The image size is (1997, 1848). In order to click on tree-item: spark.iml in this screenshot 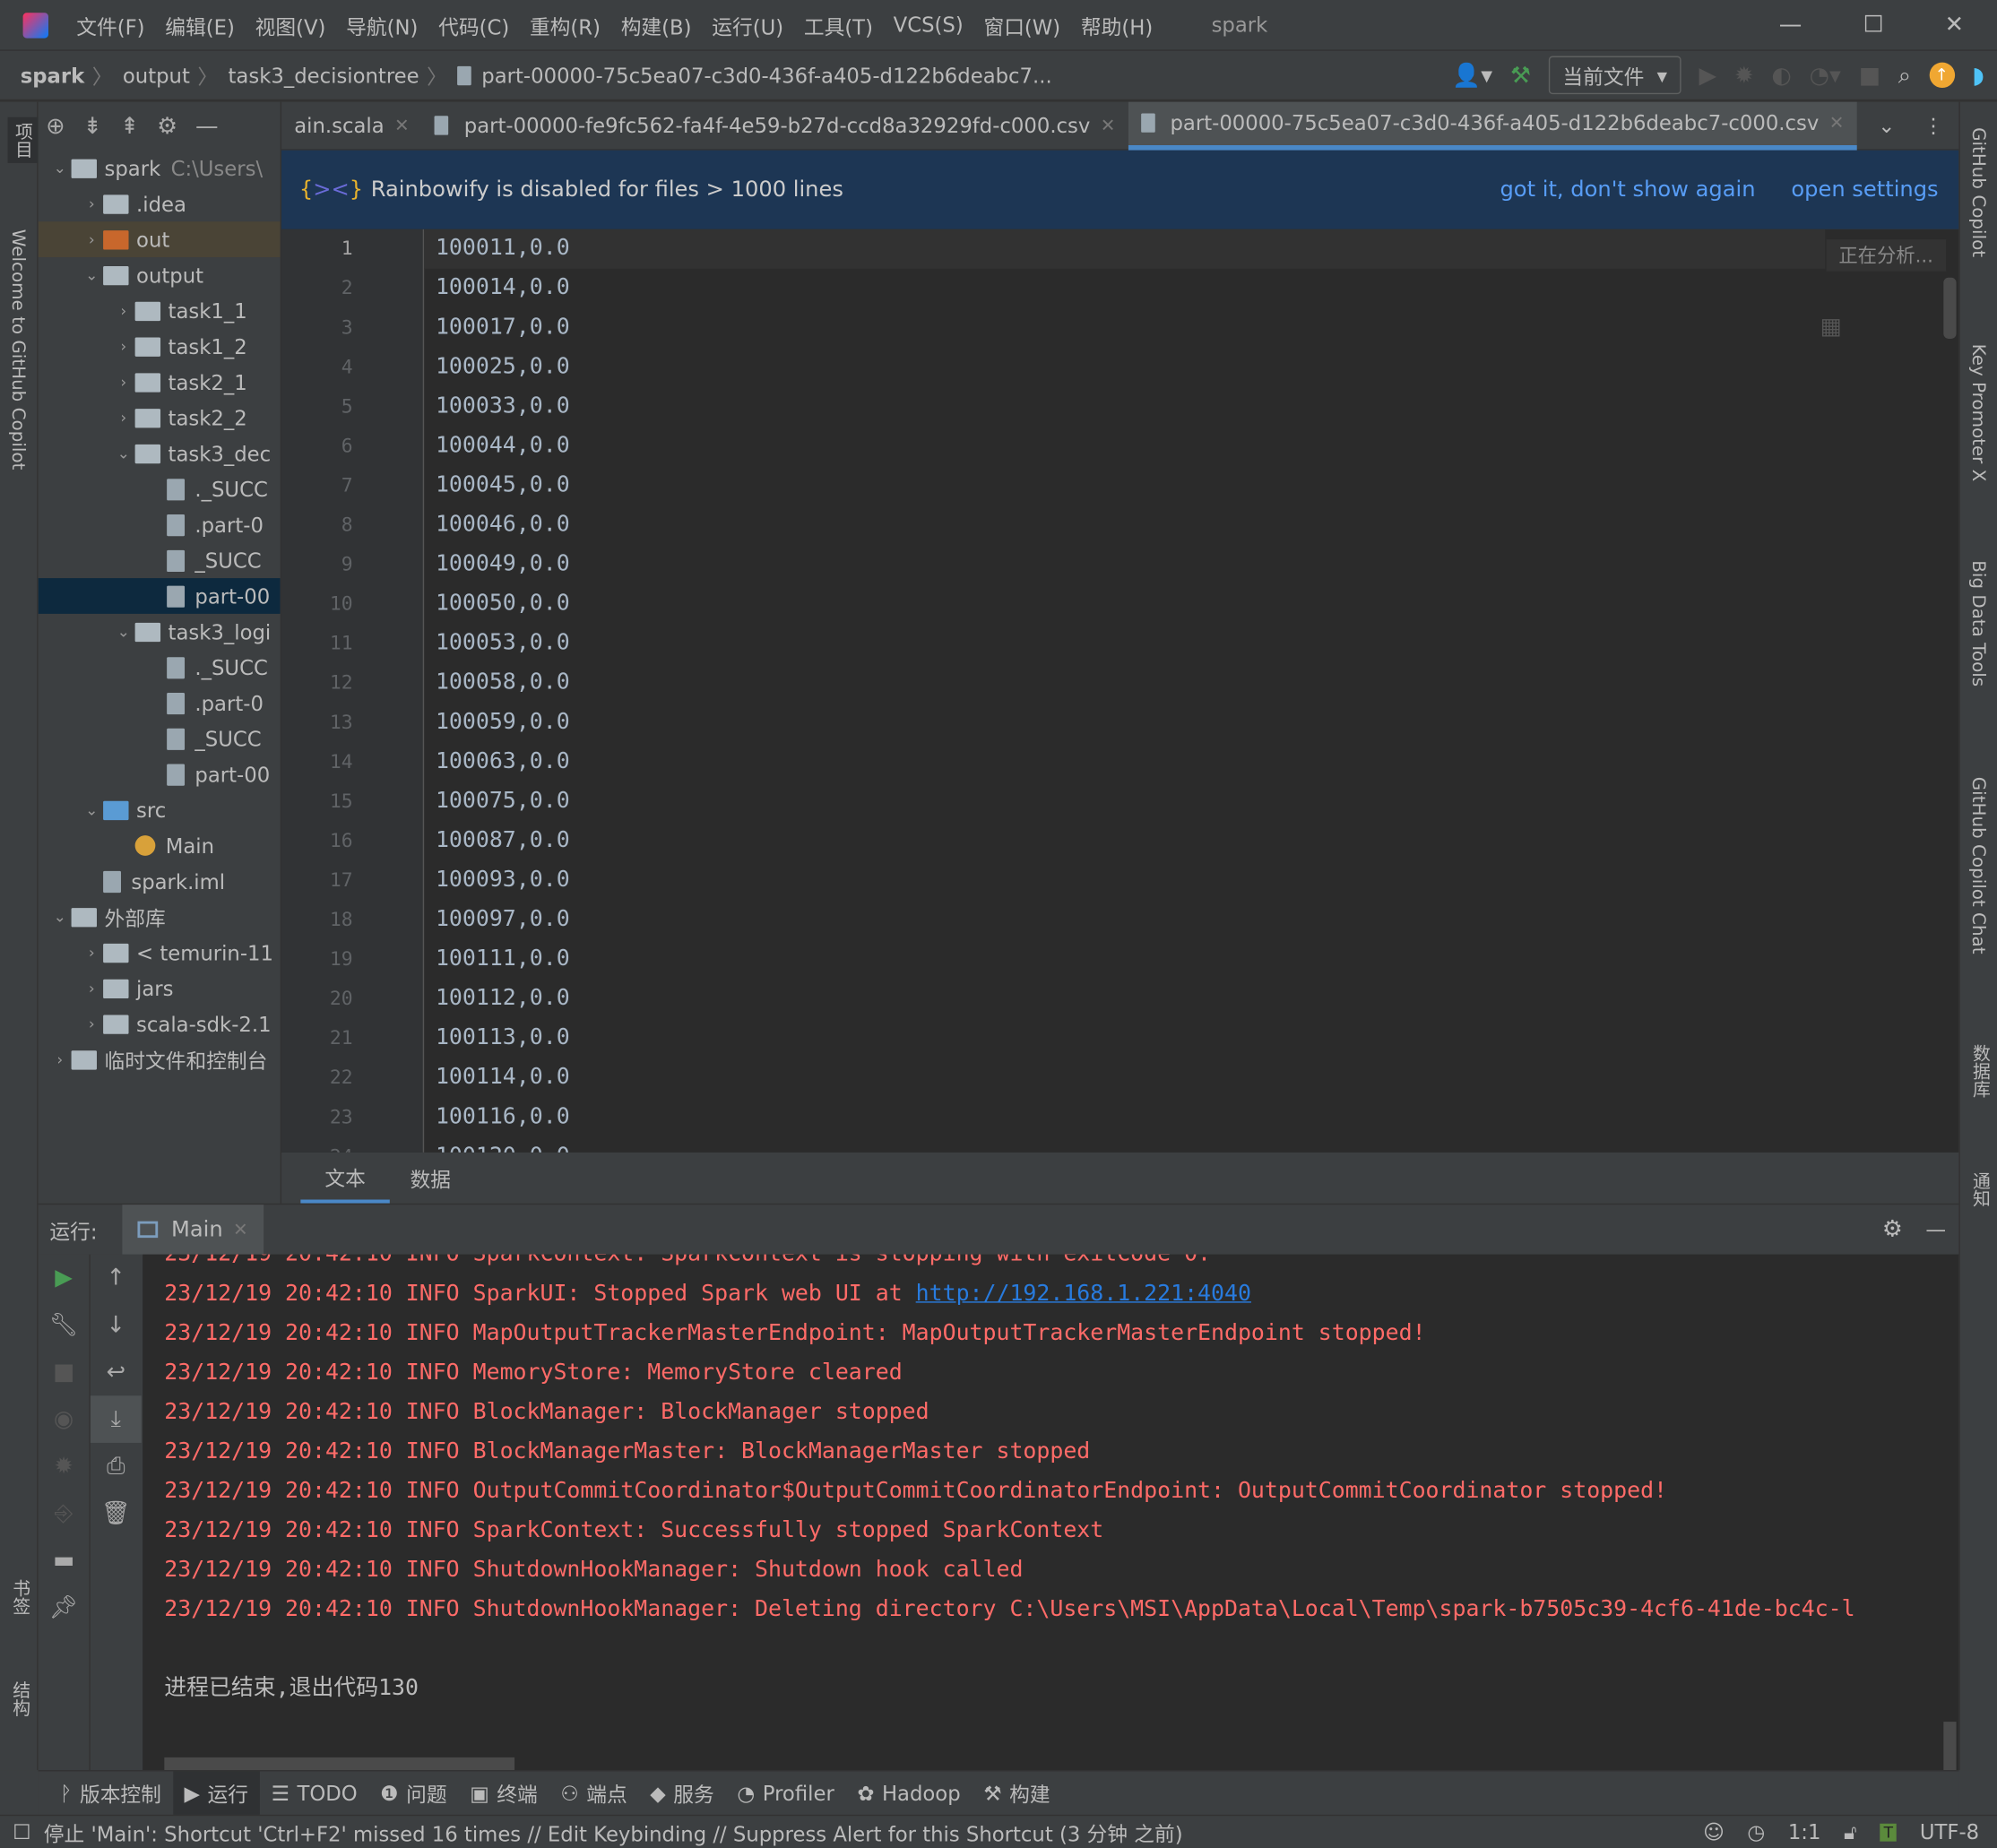, I will do `click(160, 881)`.